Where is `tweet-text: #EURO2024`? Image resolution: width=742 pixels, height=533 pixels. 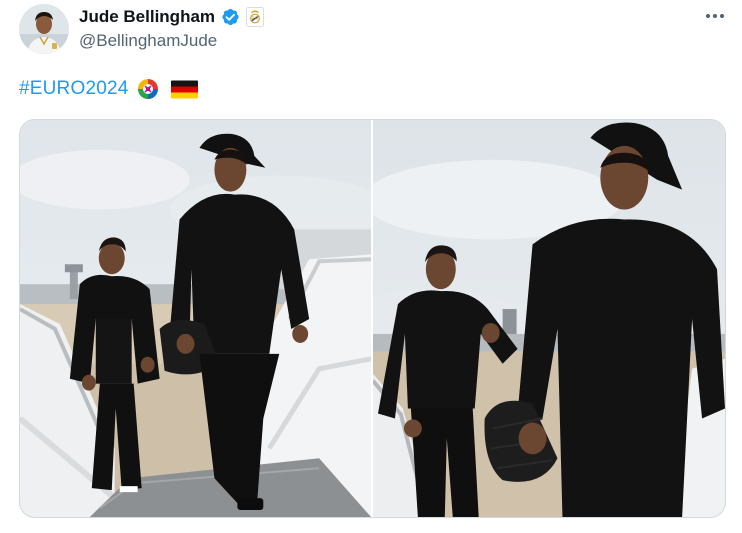 tweet-text: #EURO2024 is located at coordinates (108, 89).